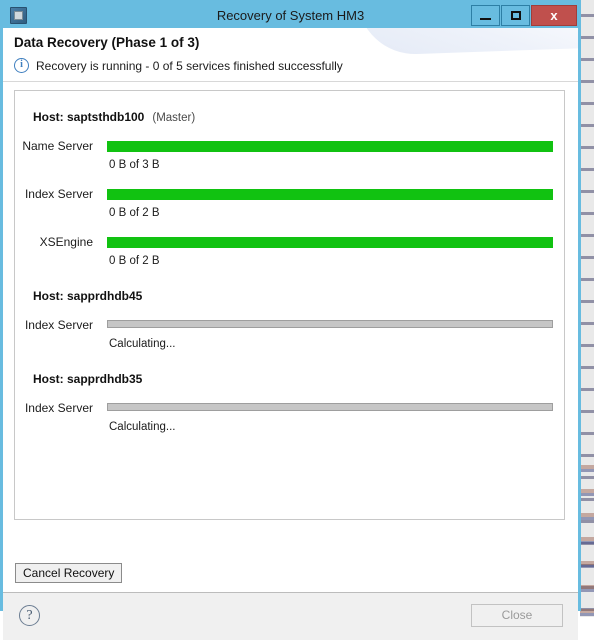  What do you see at coordinates (587, 308) in the screenshot?
I see `background-window-strip` at bounding box center [587, 308].